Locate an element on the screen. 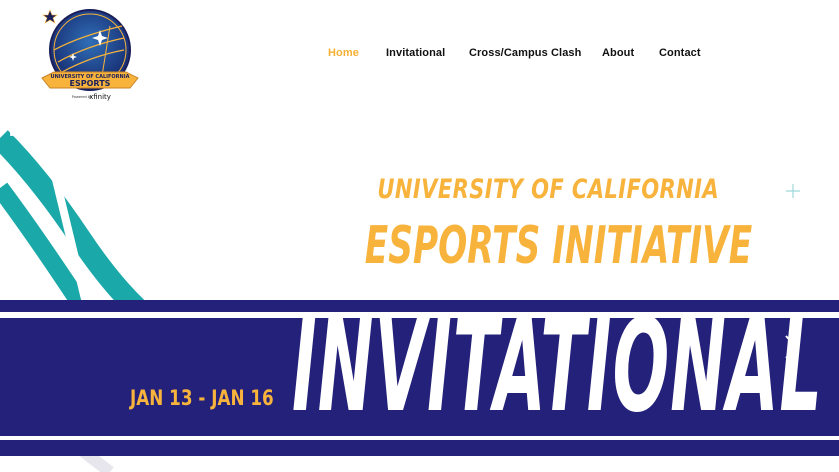 The width and height of the screenshot is (839, 472). nav-cross-campus-clash: Cross/Campus Clash is located at coordinates (525, 53).